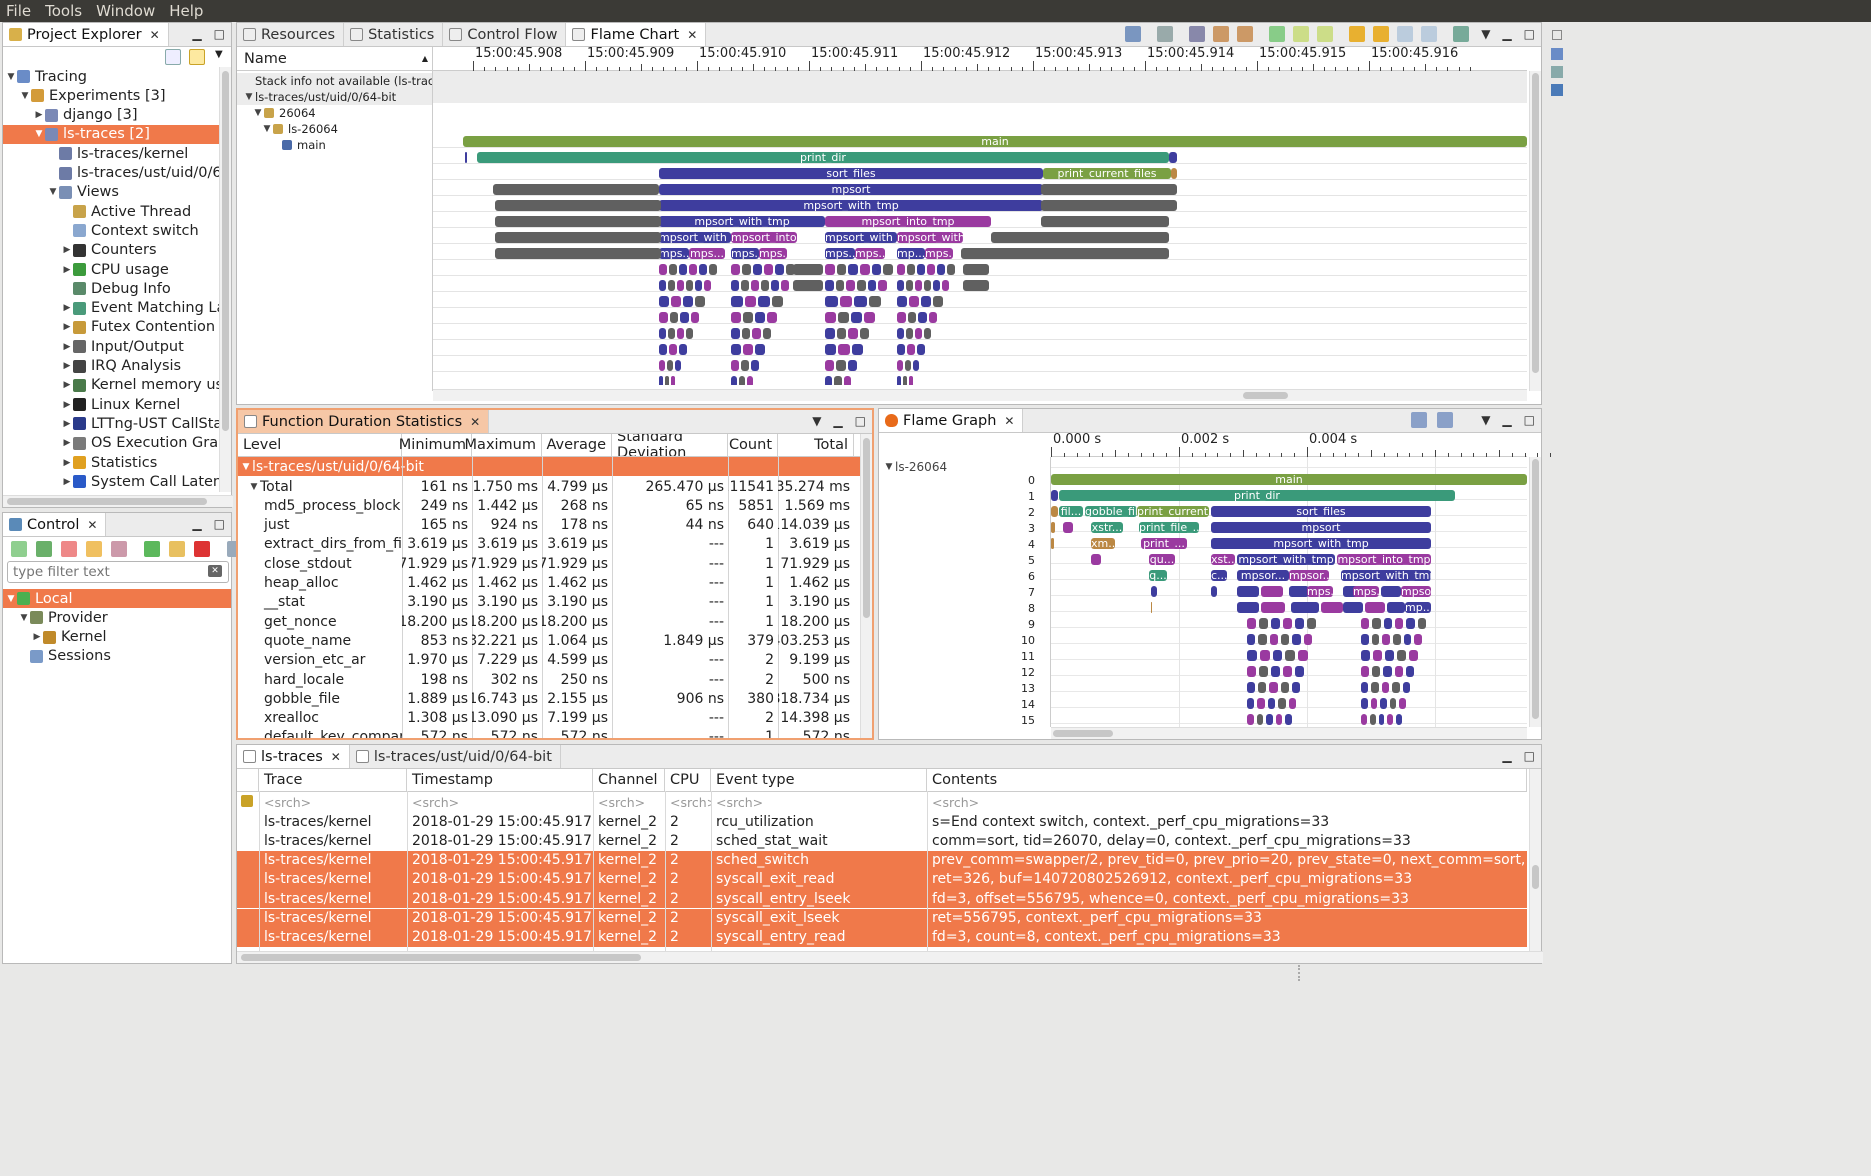 This screenshot has height=1176, width=1871. I want to click on flame-graph-bar: mpsort_with_tmp, so click(1321, 543).